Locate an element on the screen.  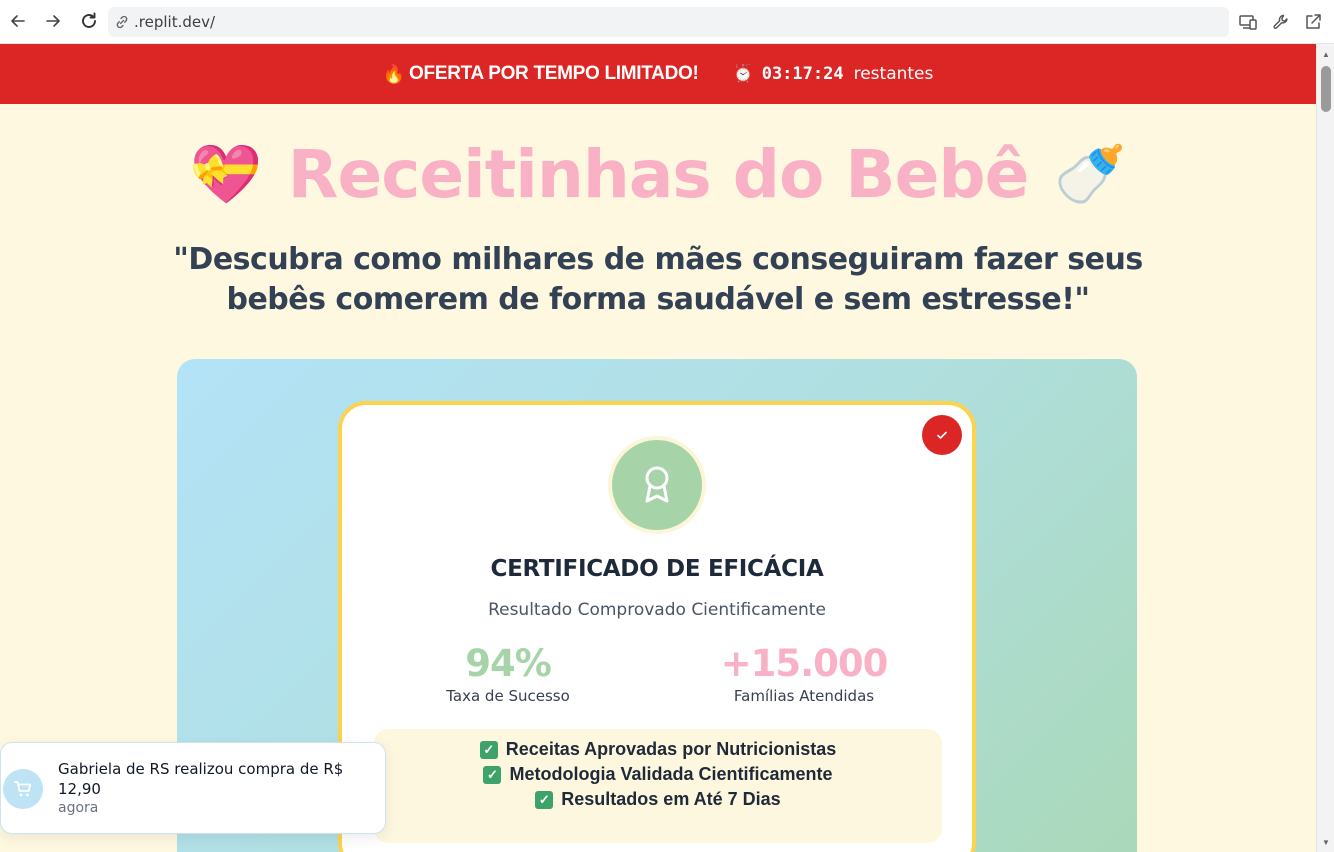
scroll-thumb is located at coordinates (1326, 89).